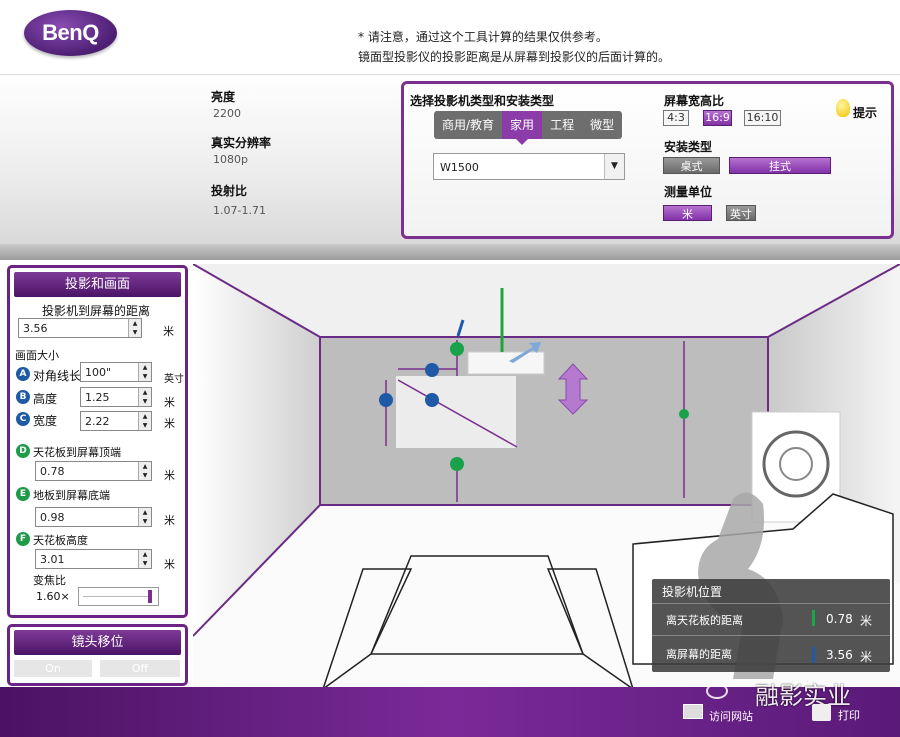 The image size is (900, 737). I want to click on distance-value: 3.56, so click(35, 328).